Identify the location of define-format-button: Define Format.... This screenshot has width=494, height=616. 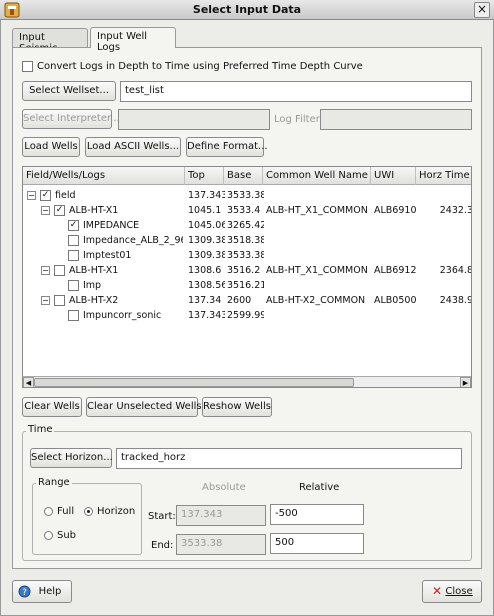
(227, 147).